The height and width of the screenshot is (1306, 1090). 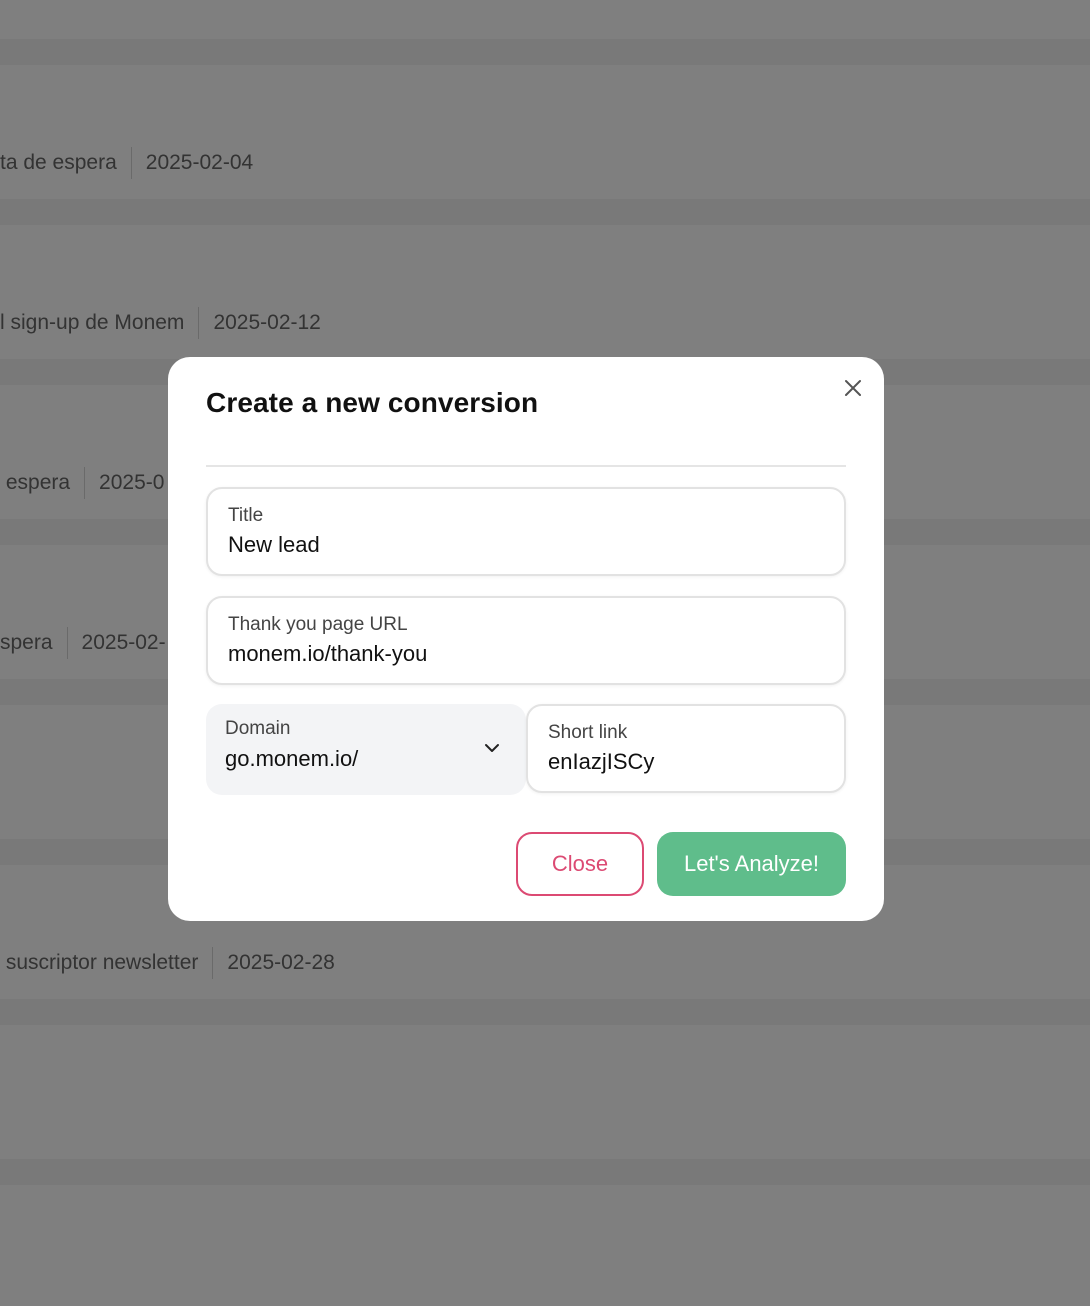 I want to click on dialog-title: Create a new conversion, so click(x=372, y=402).